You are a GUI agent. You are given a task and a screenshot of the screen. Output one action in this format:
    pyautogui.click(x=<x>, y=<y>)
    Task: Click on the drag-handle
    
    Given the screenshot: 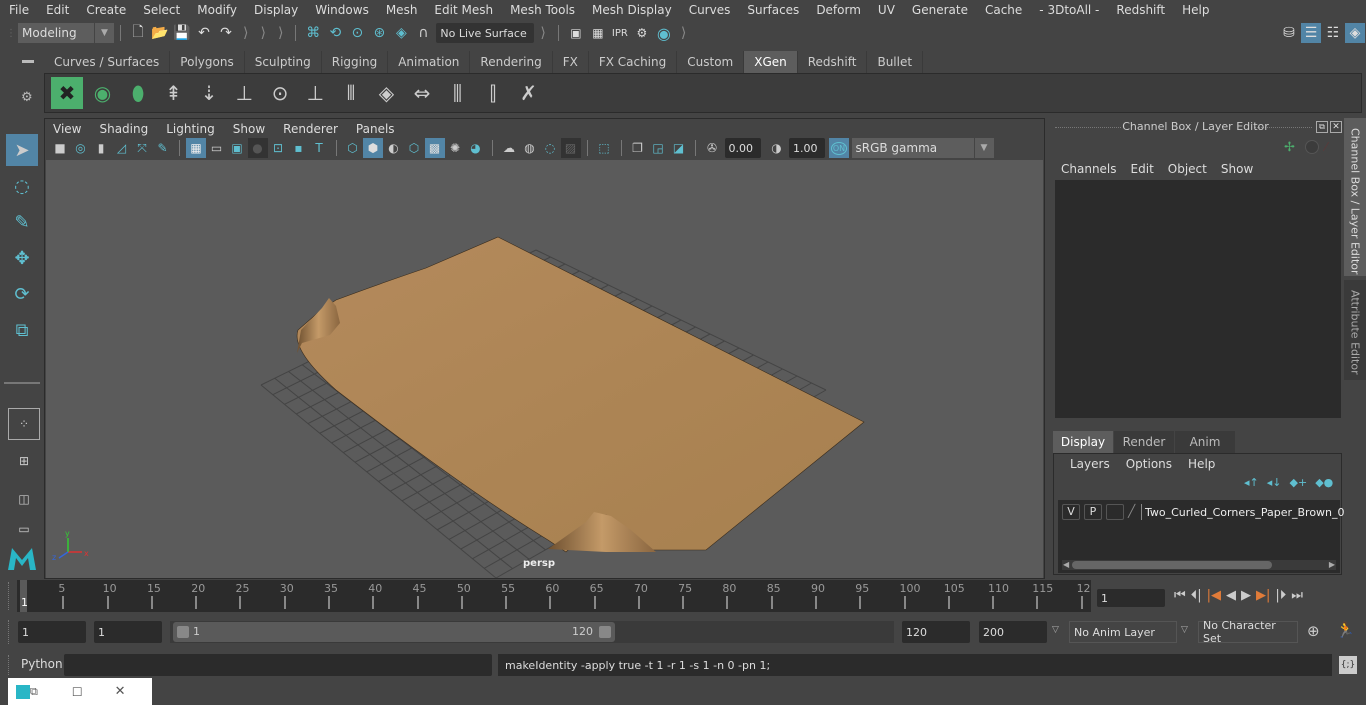 What is the action you would take?
    pyautogui.click(x=11, y=596)
    